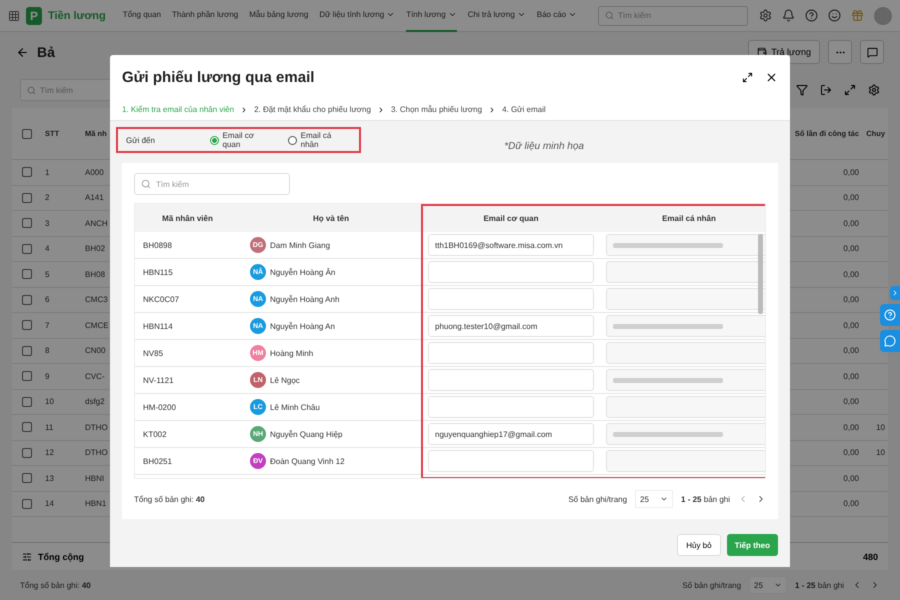 This screenshot has width=900, height=600. I want to click on column-header: Email cơ quan, so click(511, 218).